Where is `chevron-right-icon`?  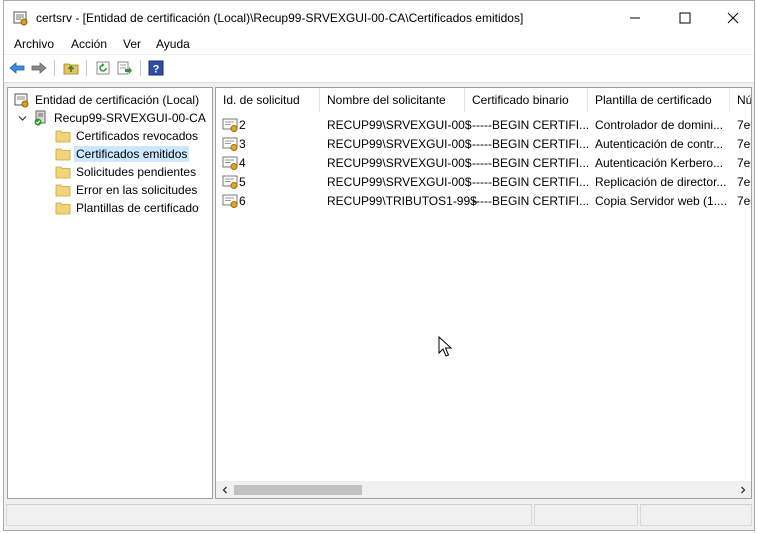
chevron-right-icon is located at coordinates (742, 489).